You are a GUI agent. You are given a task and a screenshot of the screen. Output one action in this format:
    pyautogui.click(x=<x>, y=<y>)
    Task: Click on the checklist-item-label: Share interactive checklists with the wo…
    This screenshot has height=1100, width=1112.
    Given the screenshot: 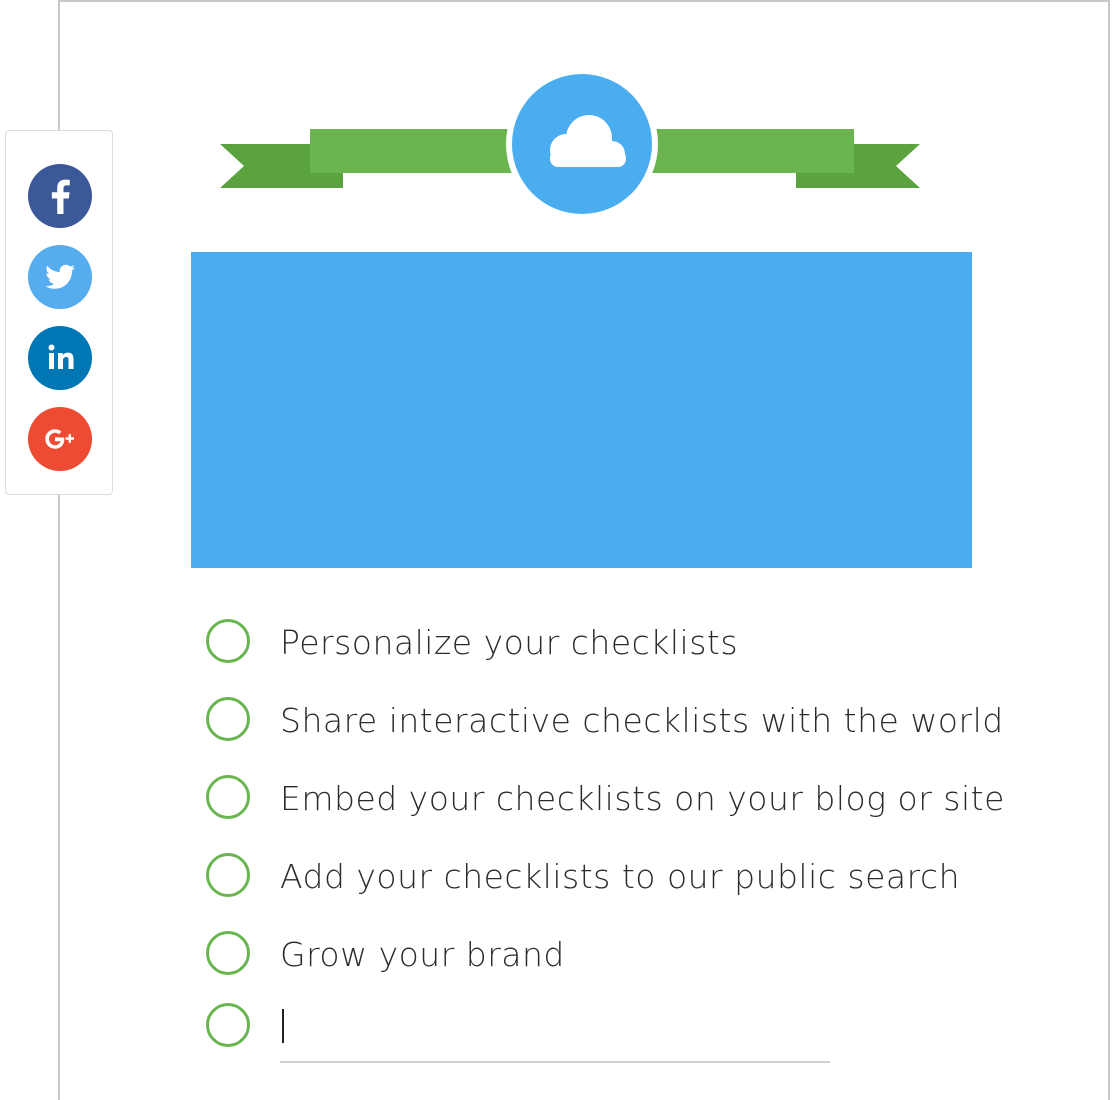 What is the action you would take?
    pyautogui.click(x=642, y=720)
    